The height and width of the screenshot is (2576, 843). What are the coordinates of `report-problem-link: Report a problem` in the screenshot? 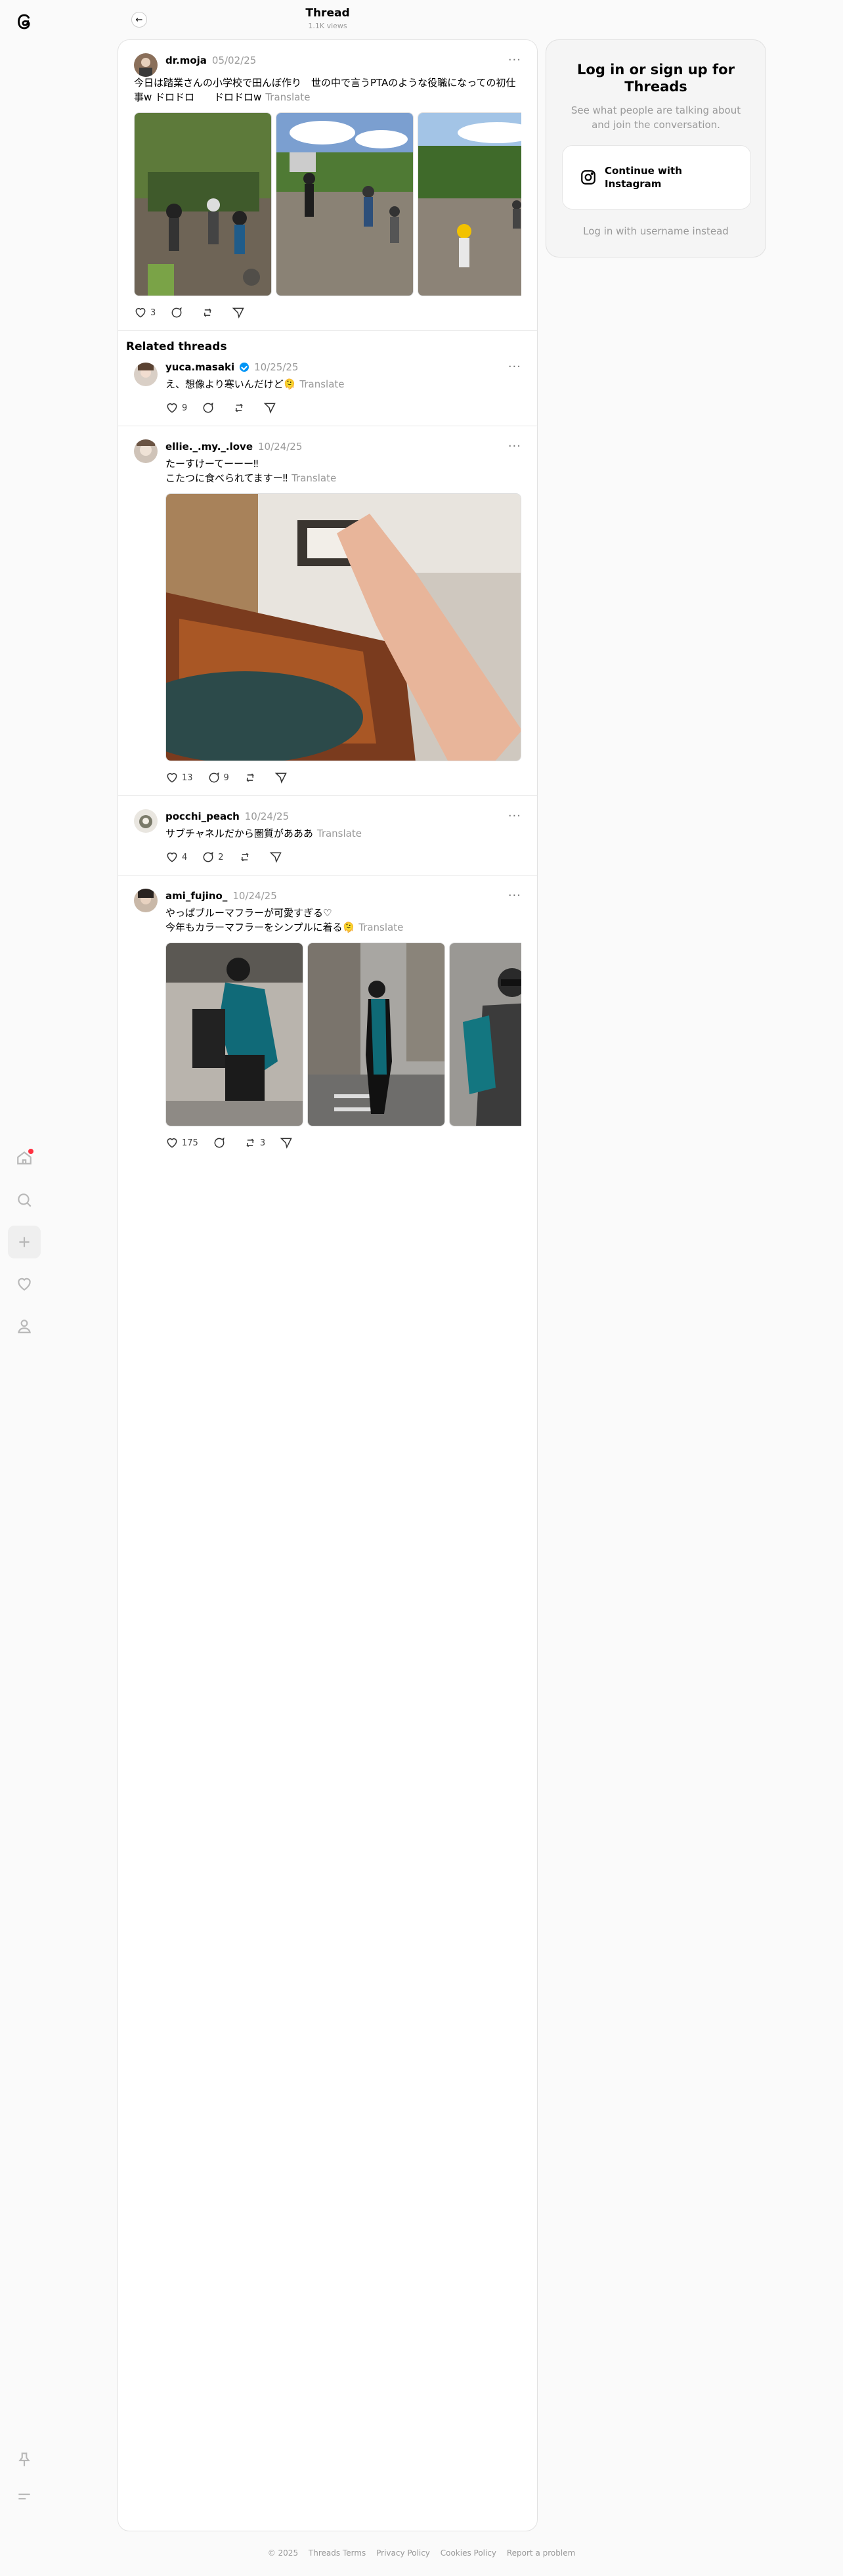 It's located at (541, 2553).